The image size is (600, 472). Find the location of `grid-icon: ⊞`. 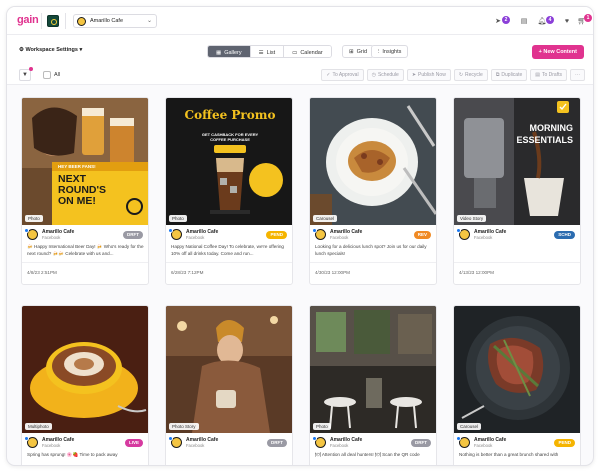

grid-icon: ⊞ is located at coordinates (351, 51).